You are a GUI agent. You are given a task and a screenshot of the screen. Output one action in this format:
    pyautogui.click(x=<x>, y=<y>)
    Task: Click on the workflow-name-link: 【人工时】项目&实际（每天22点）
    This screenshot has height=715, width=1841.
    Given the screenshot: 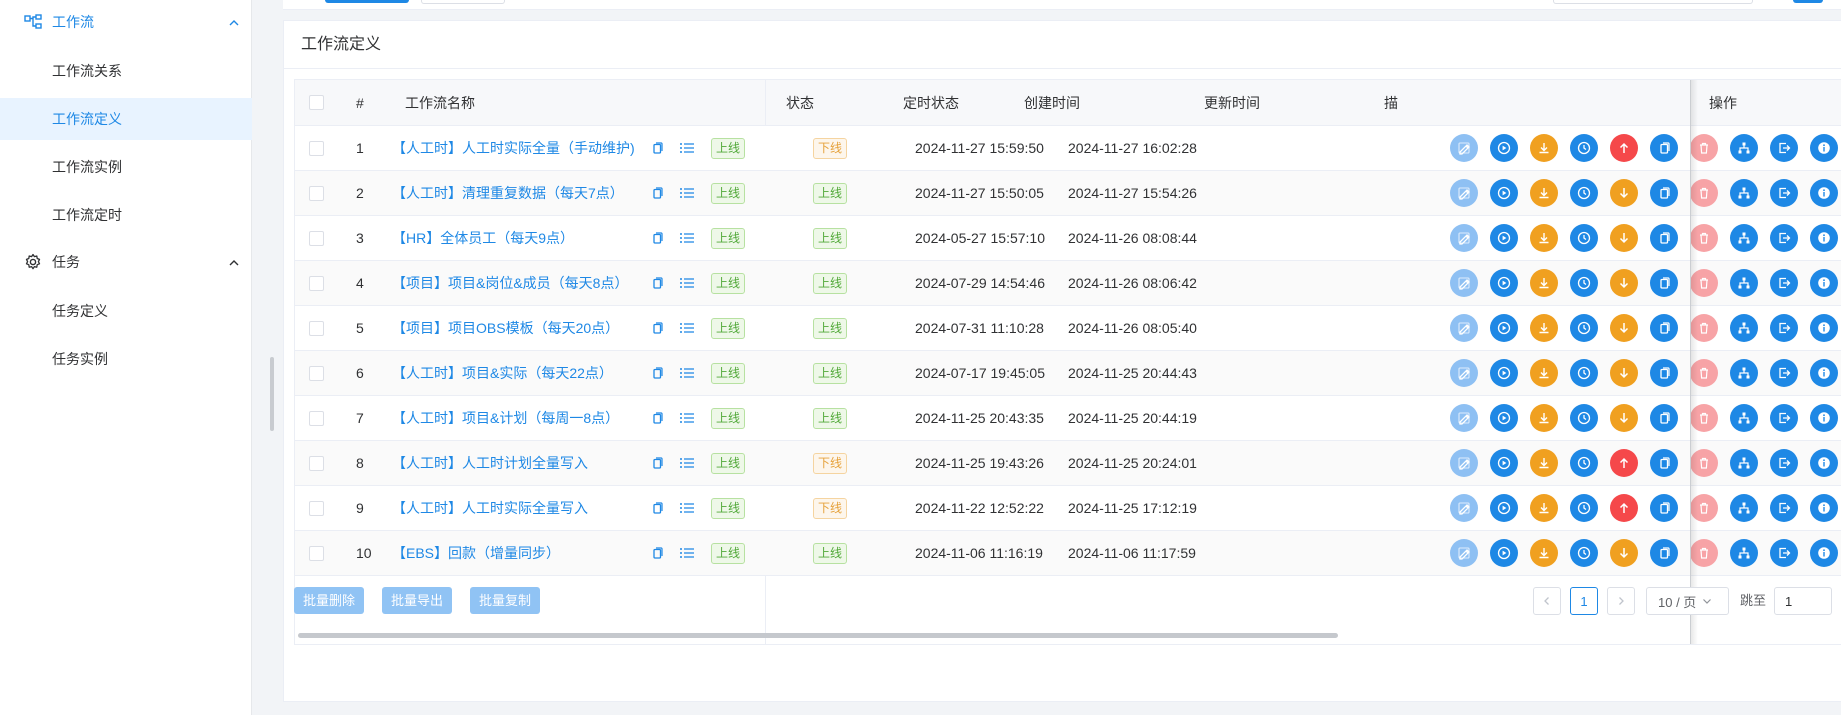 What is the action you would take?
    pyautogui.click(x=502, y=373)
    